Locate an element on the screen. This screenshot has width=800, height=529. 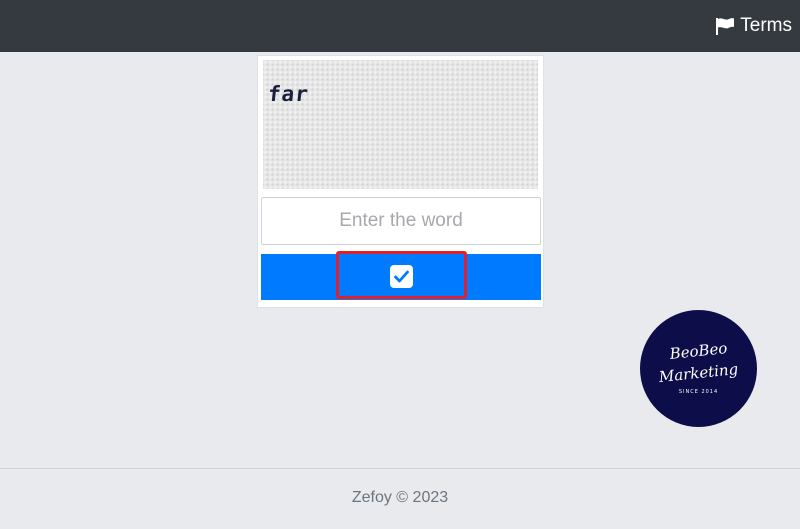
logo-line-3: SINCE 2014 is located at coordinates (698, 392).